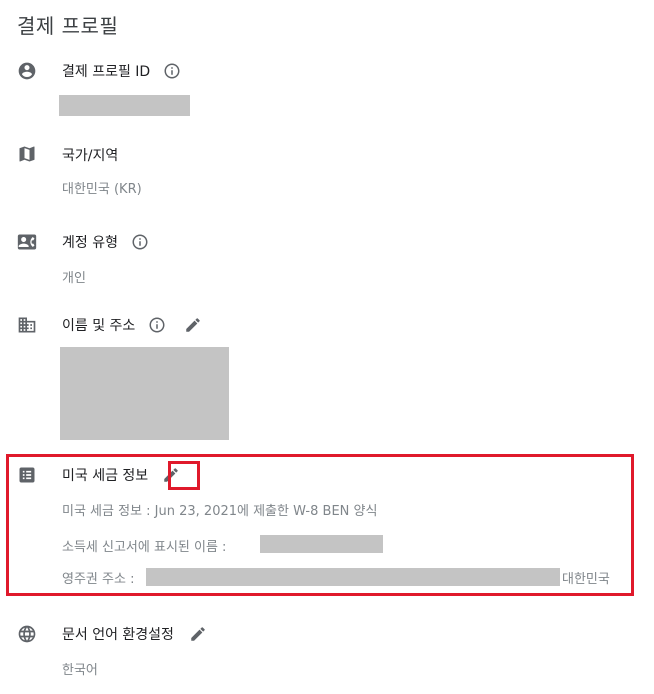  Describe the element at coordinates (124, 105) in the screenshot. I see `profile-id-value-redacted` at that location.